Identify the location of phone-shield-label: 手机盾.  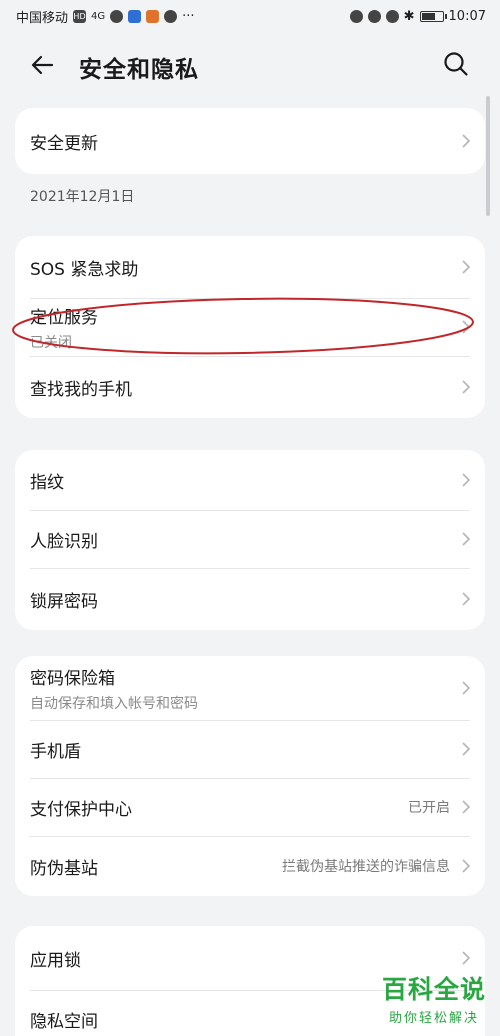
(55, 751).